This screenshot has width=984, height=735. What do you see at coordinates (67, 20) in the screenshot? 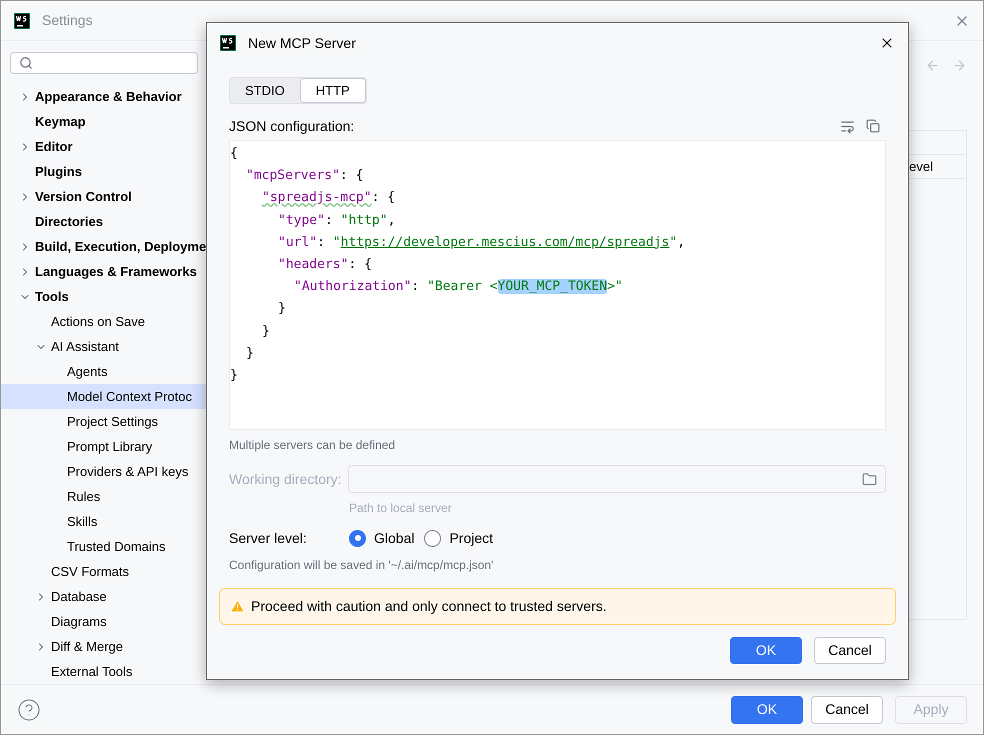
I see `window-title: Settings` at bounding box center [67, 20].